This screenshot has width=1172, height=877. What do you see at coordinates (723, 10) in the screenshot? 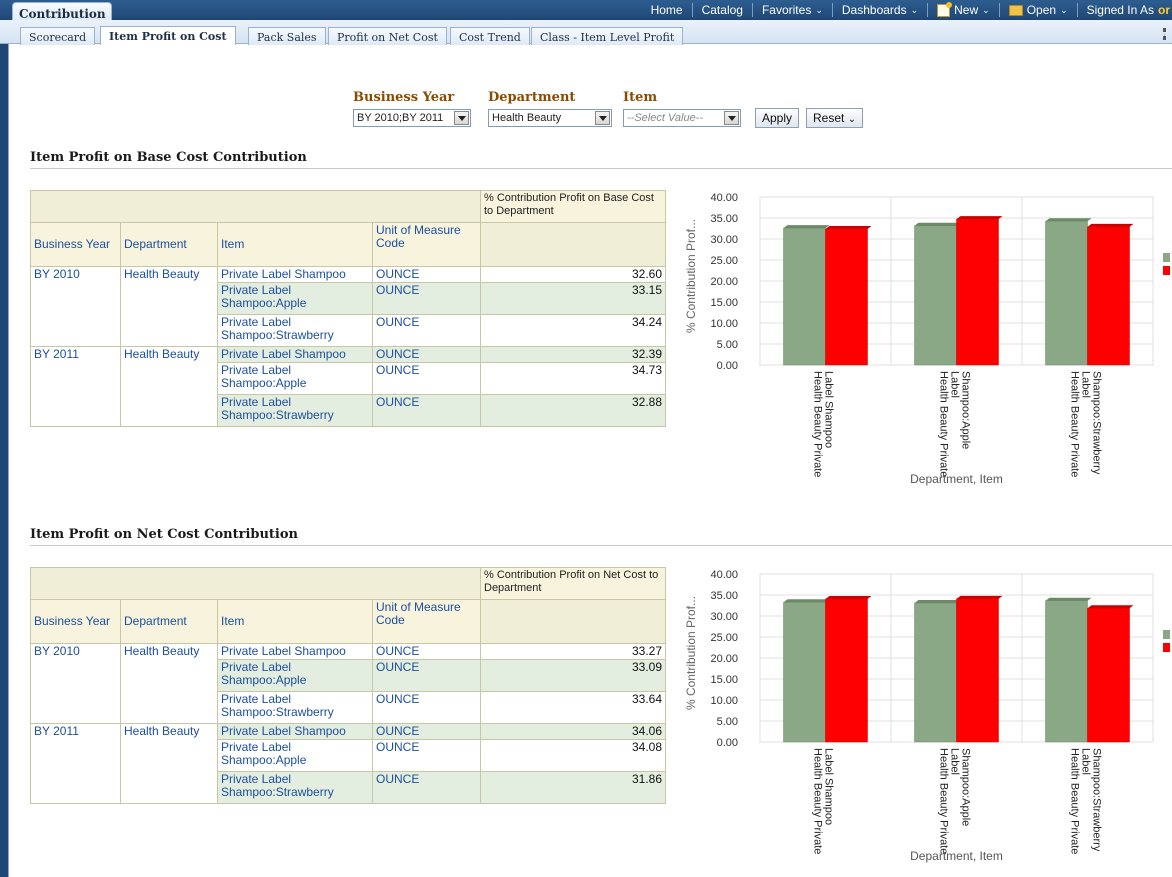
I see `nav-catalog: Catalog` at bounding box center [723, 10].